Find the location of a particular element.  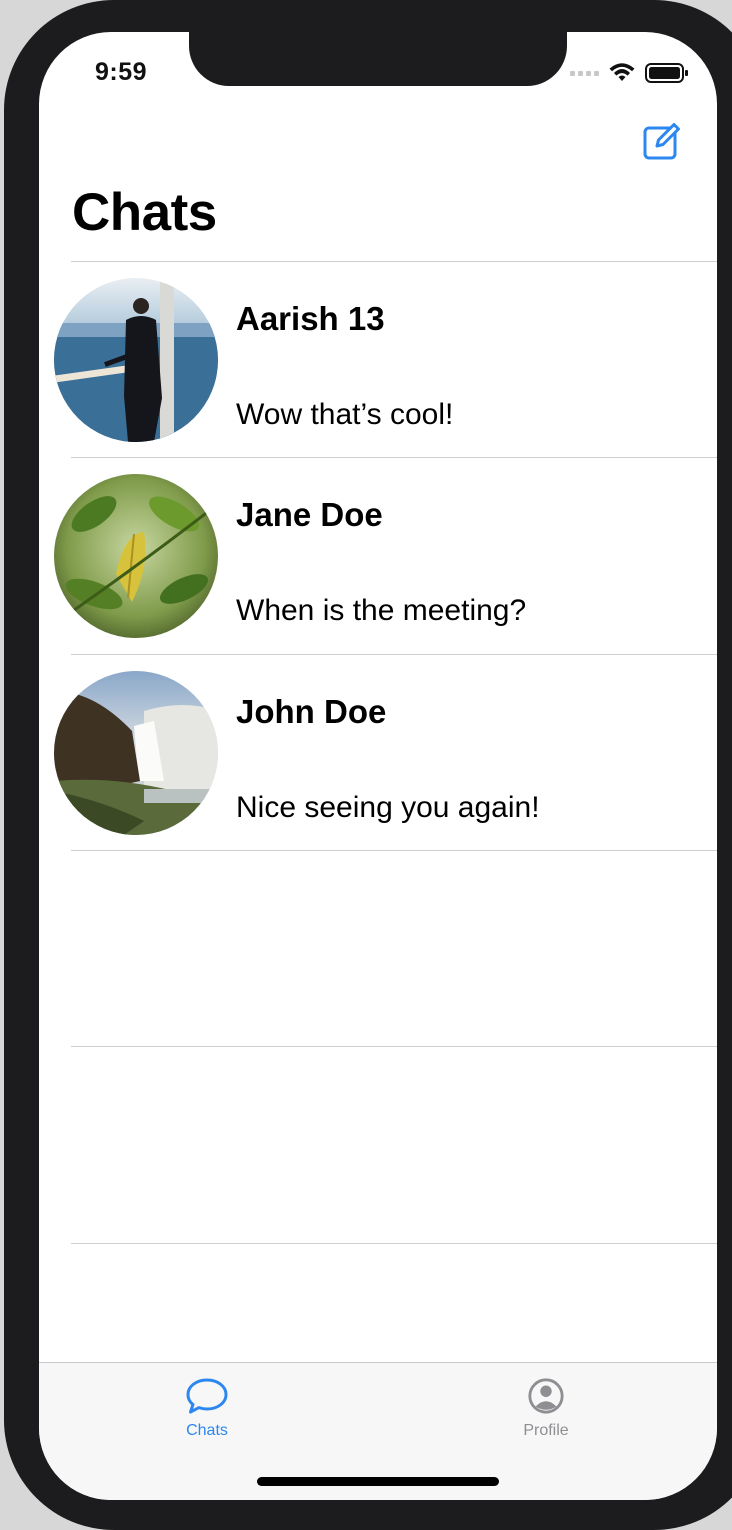

tab-bar: Chats Profile is located at coordinates (378, 1431).